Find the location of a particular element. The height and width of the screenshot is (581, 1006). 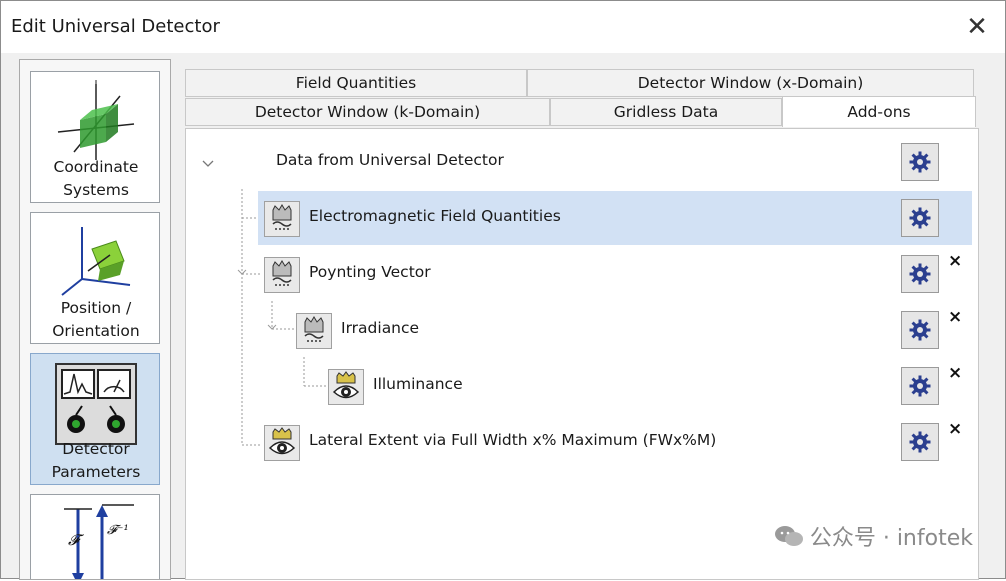

coordinate-systems-icon is located at coordinates (96, 120).